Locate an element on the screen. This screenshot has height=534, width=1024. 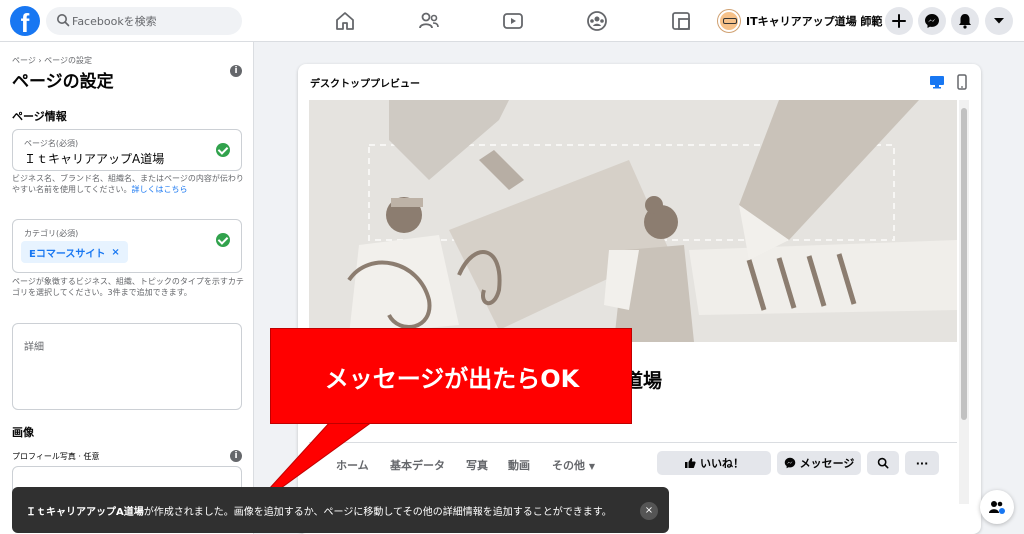
preview-tab-bar: ホーム 基本データ 写真 動画 その他 ▼ いいね！ メッセージ ··· is located at coordinates (633, 462).